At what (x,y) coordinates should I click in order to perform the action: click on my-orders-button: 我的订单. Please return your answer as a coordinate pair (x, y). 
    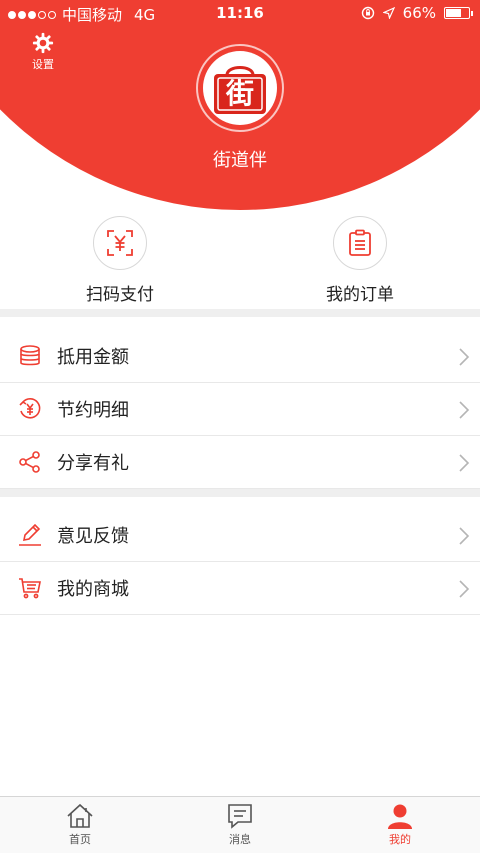
    Looking at the image, I should click on (360, 261).